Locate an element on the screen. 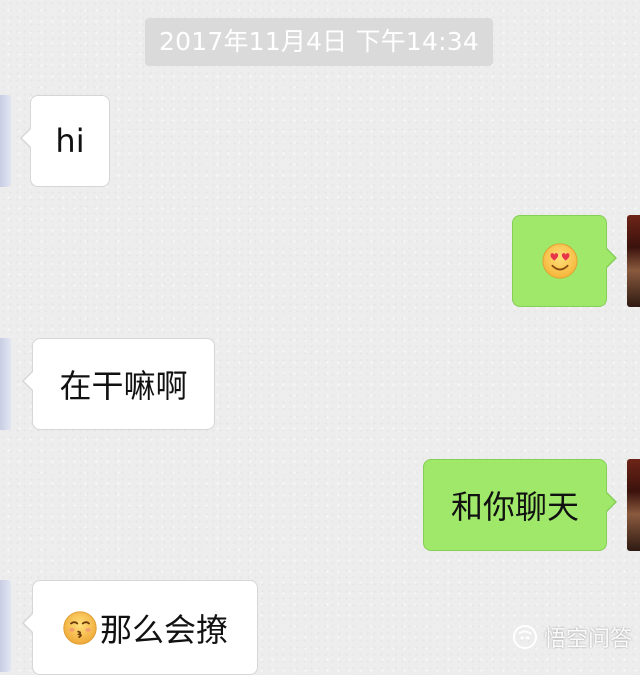 Image resolution: width=640 pixels, height=675 pixels. message-text: 在干嘛啊 is located at coordinates (123, 386).